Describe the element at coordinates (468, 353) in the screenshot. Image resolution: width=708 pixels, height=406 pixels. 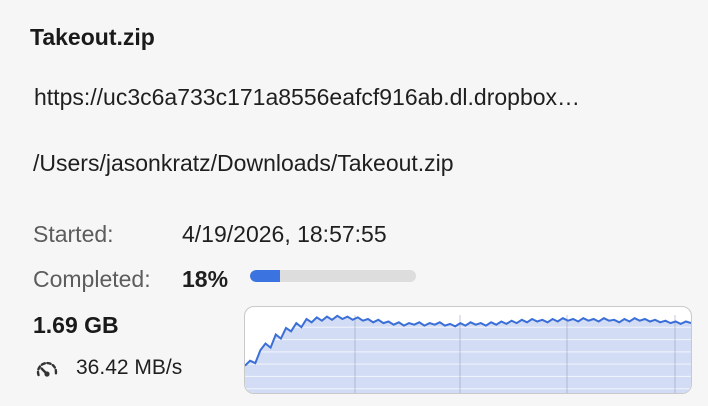
I see `throughput-graph-svg` at that location.